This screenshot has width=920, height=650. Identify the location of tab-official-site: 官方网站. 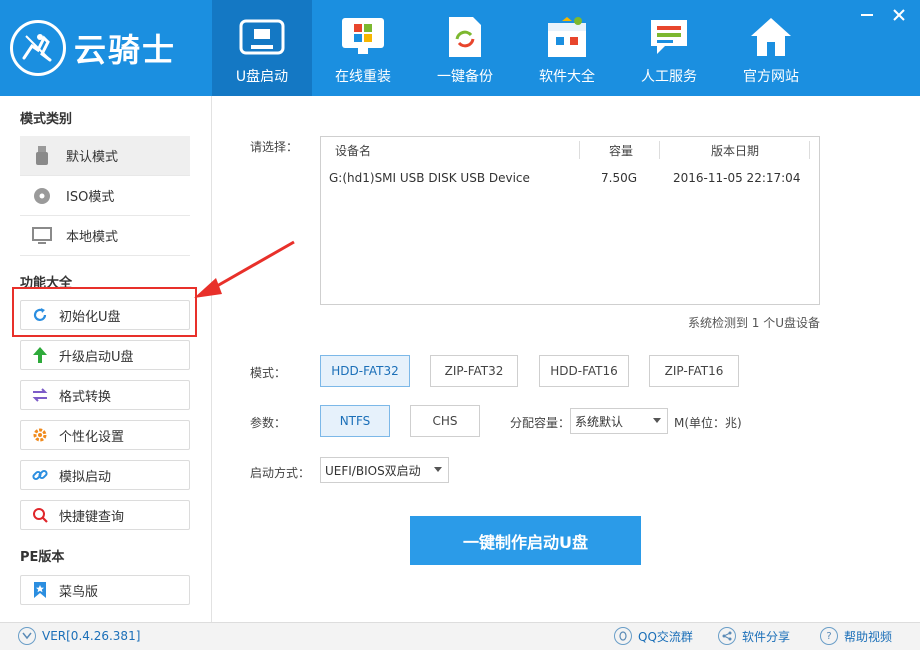
(771, 48).